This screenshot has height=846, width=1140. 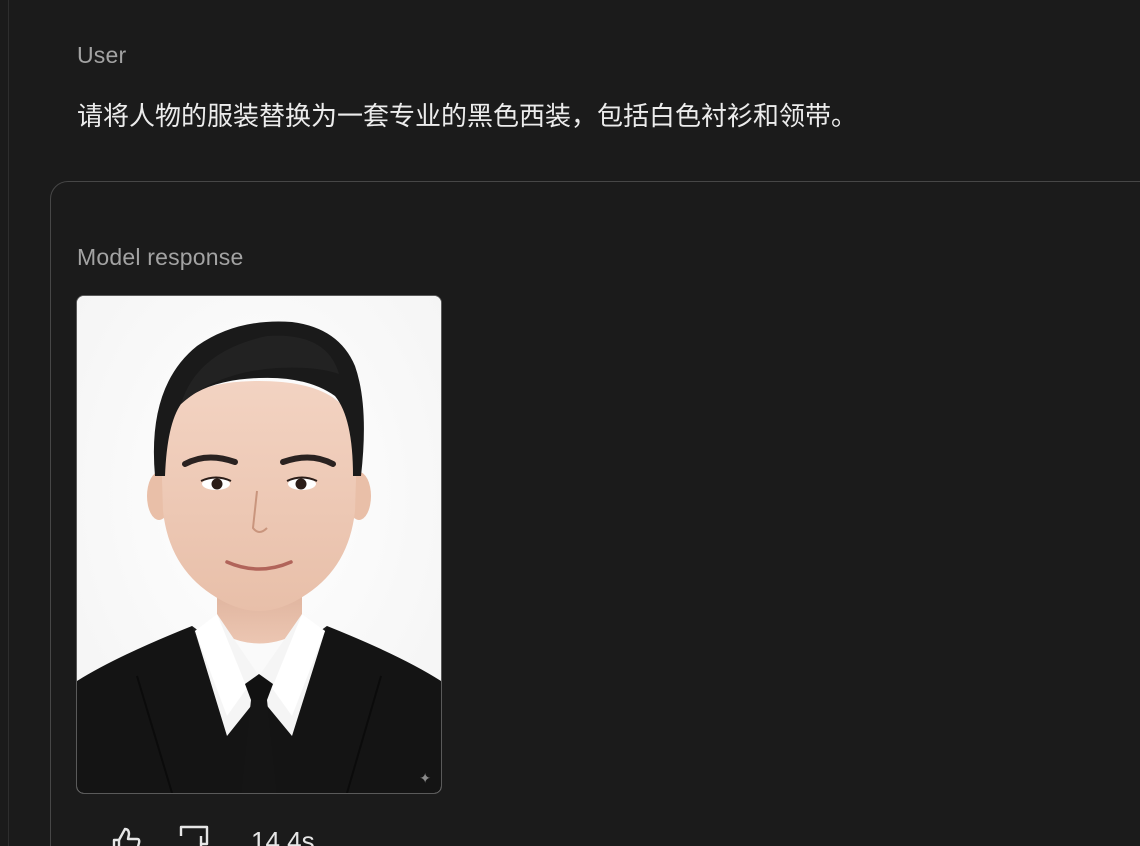 What do you see at coordinates (222, 831) in the screenshot?
I see `response-action-bar: 14.4s` at bounding box center [222, 831].